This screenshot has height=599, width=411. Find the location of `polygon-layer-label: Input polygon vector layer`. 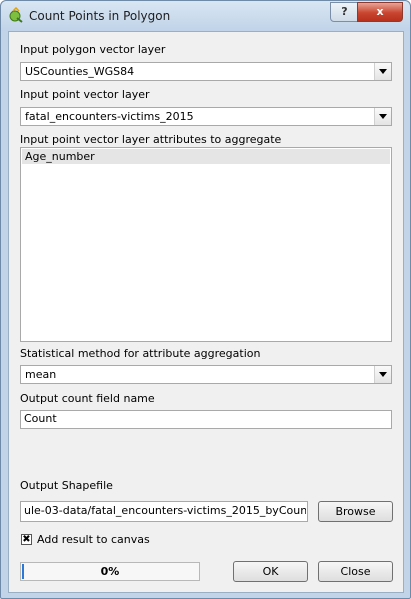

polygon-layer-label: Input polygon vector layer is located at coordinates (93, 49).